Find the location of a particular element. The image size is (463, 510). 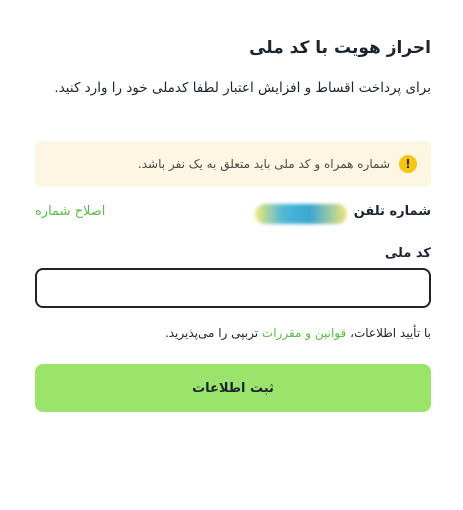

fix-phone-link: اصلاح شماره is located at coordinates (70, 211).